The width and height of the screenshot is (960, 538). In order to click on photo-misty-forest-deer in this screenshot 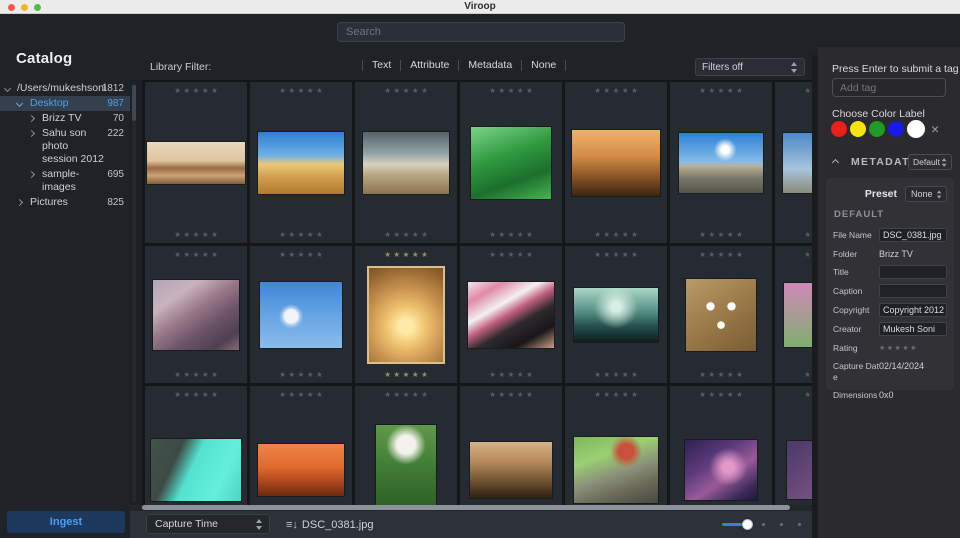, I will do `click(511, 470)`.